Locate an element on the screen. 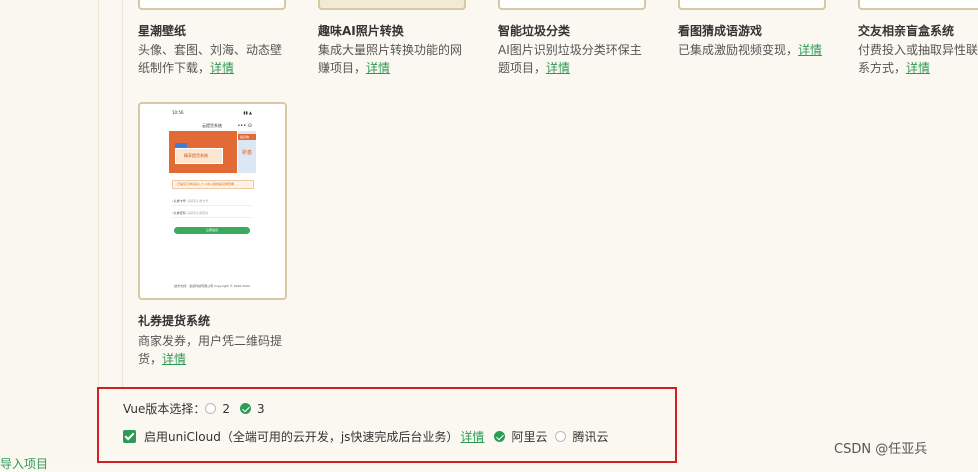  vue-version-label: Vue版本选择： is located at coordinates (164, 409).